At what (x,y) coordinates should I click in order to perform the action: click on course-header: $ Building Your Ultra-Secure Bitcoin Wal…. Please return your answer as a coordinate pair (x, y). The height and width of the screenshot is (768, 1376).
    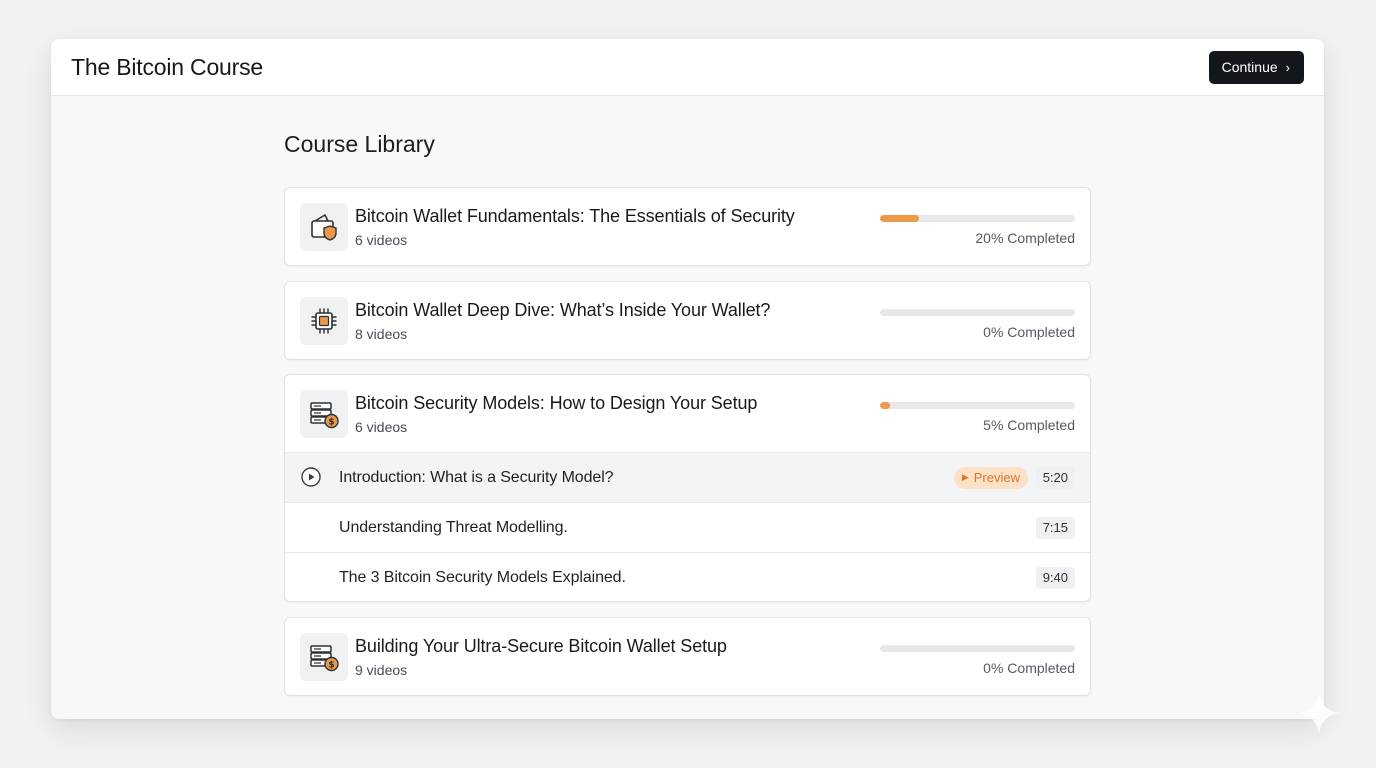
    Looking at the image, I should click on (687, 656).